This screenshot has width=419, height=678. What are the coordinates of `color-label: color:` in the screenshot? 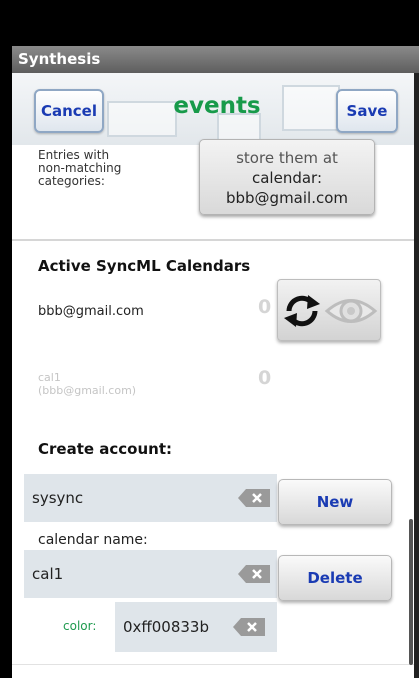 It's located at (80, 626).